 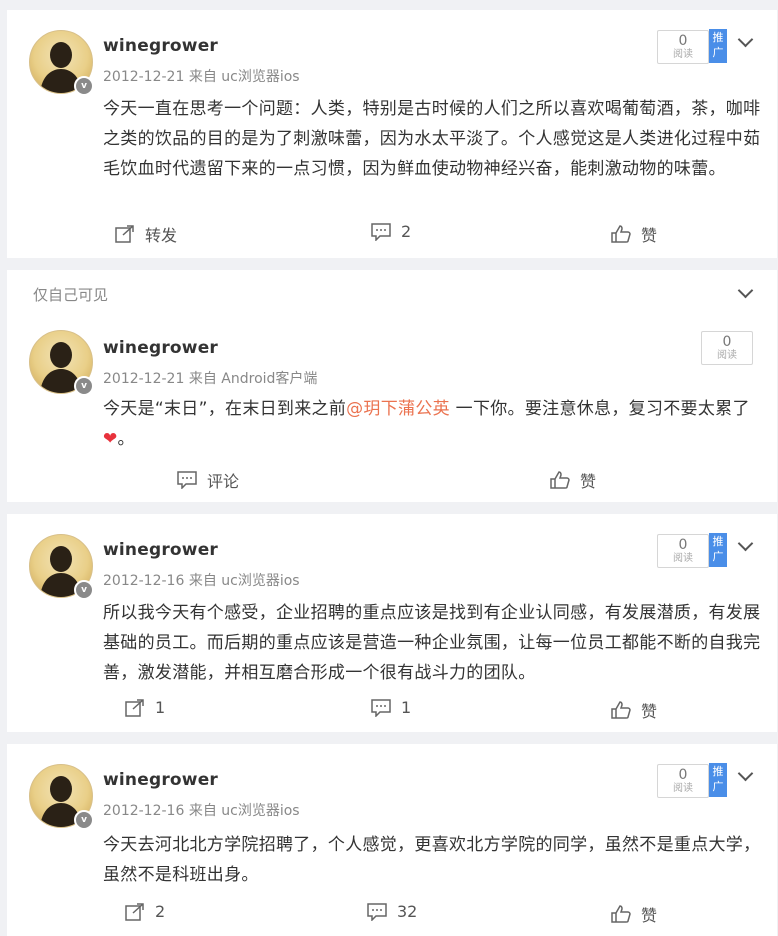 What do you see at coordinates (223, 481) in the screenshot?
I see `comment-label: 评论` at bounding box center [223, 481].